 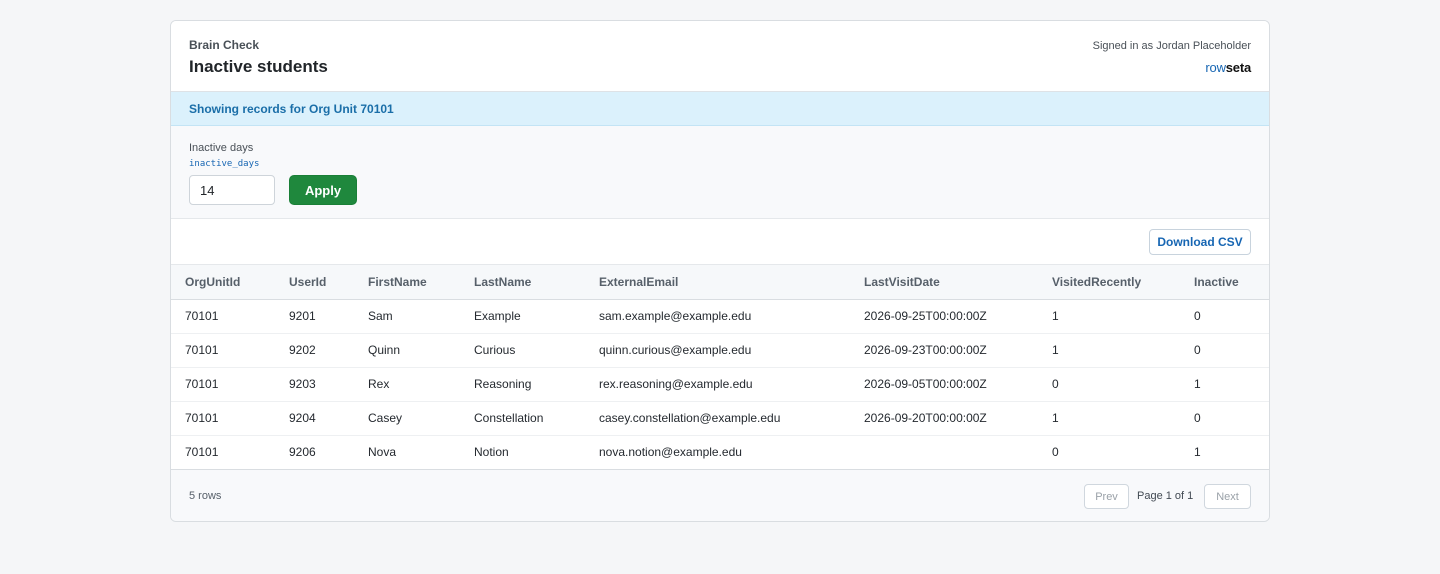 I want to click on cell-userid: 9202, so click(x=314, y=350).